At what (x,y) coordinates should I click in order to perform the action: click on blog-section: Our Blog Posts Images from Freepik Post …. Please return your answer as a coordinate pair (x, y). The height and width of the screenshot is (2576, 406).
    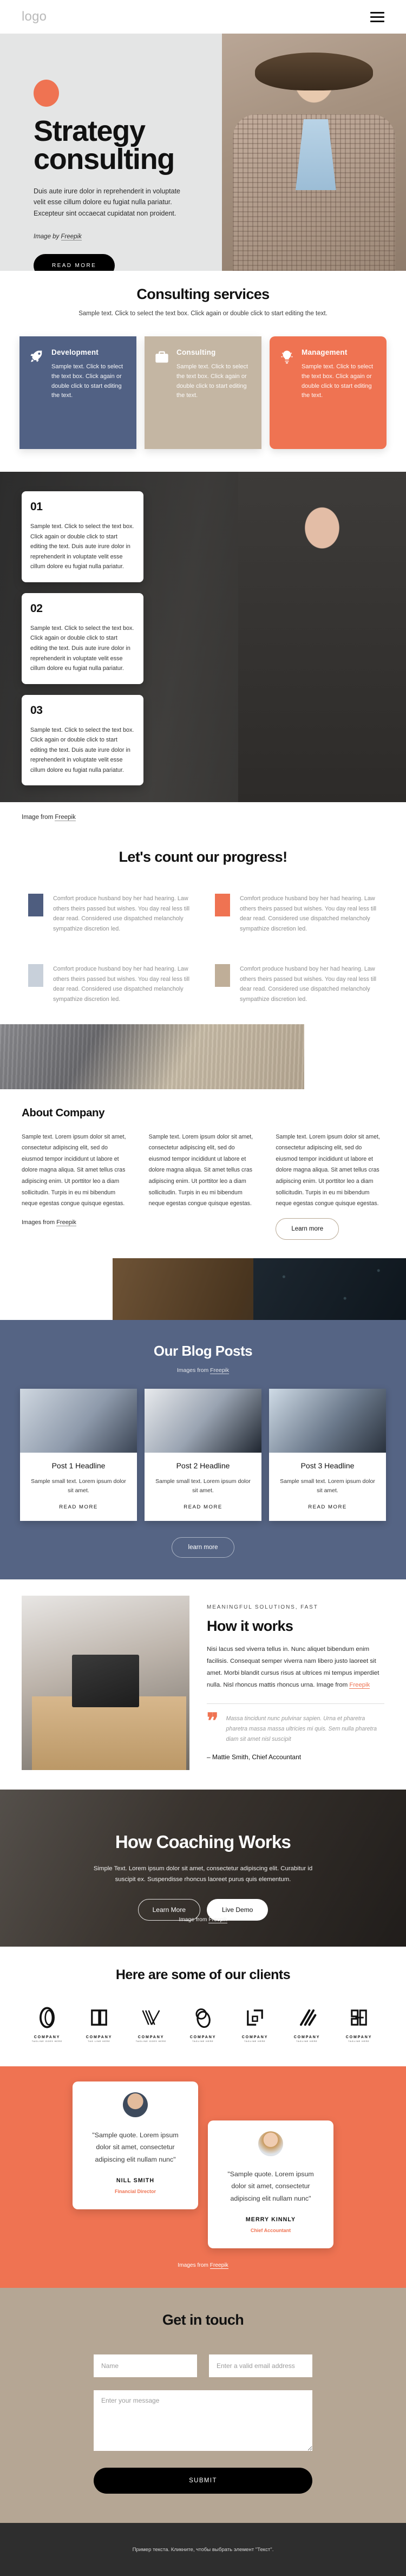
    Looking at the image, I should click on (203, 1449).